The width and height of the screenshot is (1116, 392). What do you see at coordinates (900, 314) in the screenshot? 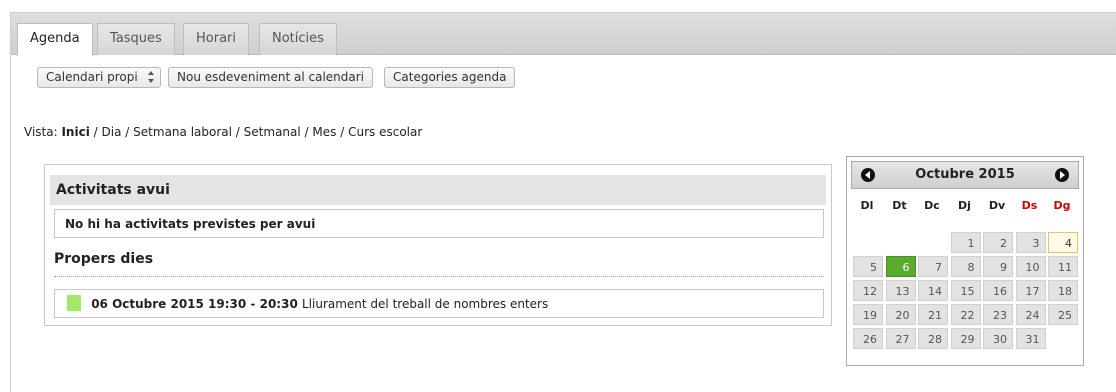
I see `calendar-day: 20` at bounding box center [900, 314].